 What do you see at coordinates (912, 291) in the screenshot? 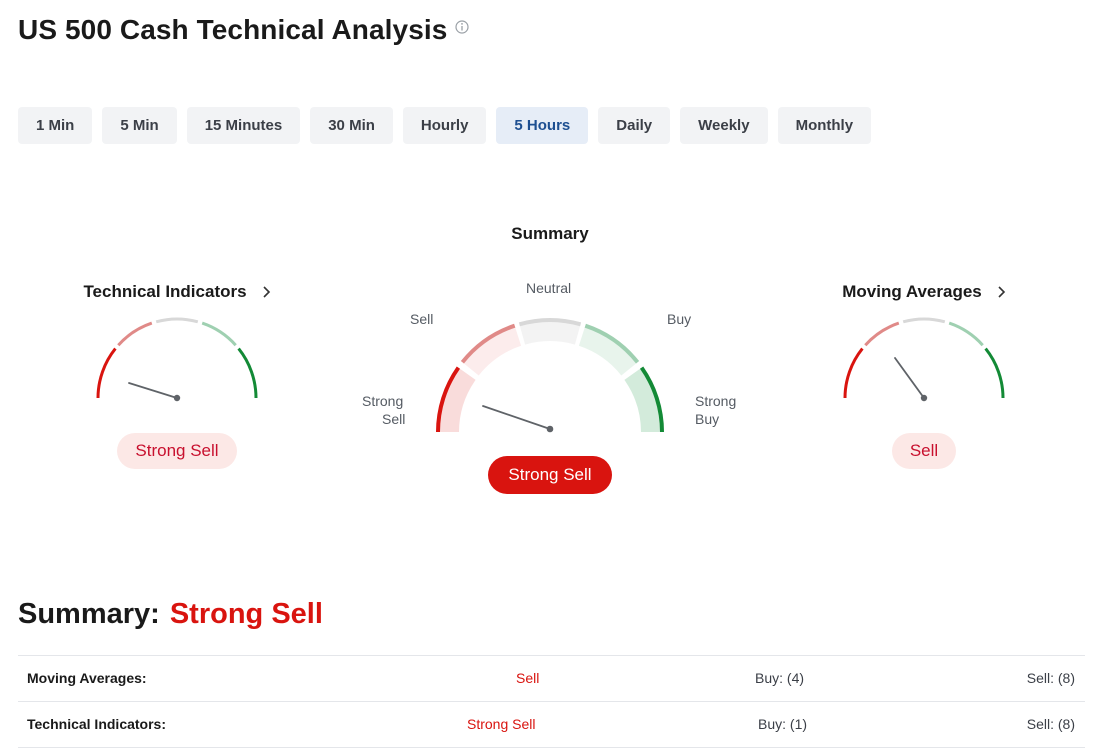
I see `moving-averages-title: Moving Averages` at bounding box center [912, 291].